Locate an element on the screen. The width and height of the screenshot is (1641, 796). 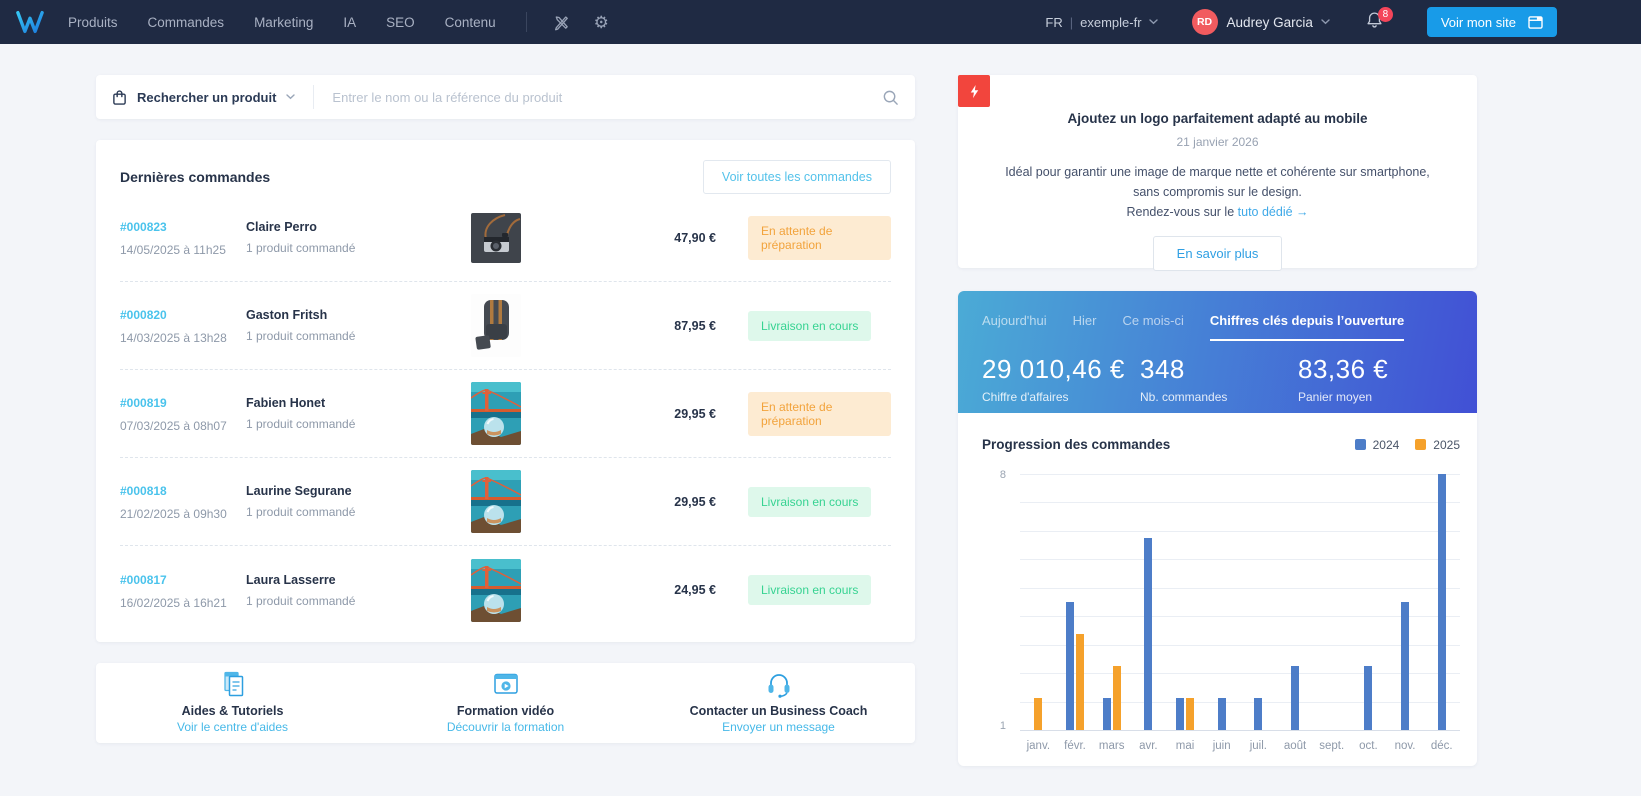
settings-gear-icon: ⚙ is located at coordinates (601, 22).